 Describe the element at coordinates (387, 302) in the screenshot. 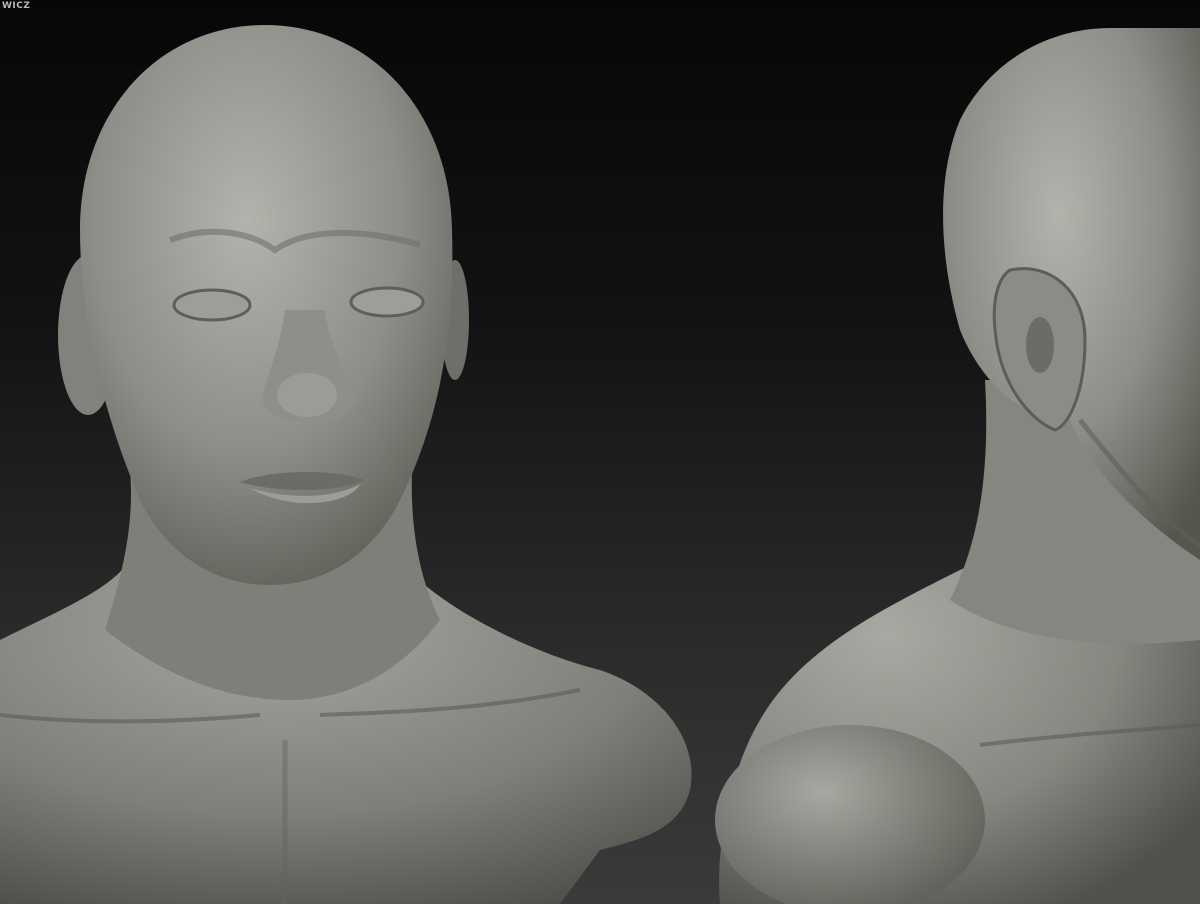

I see `front-right-eye` at that location.